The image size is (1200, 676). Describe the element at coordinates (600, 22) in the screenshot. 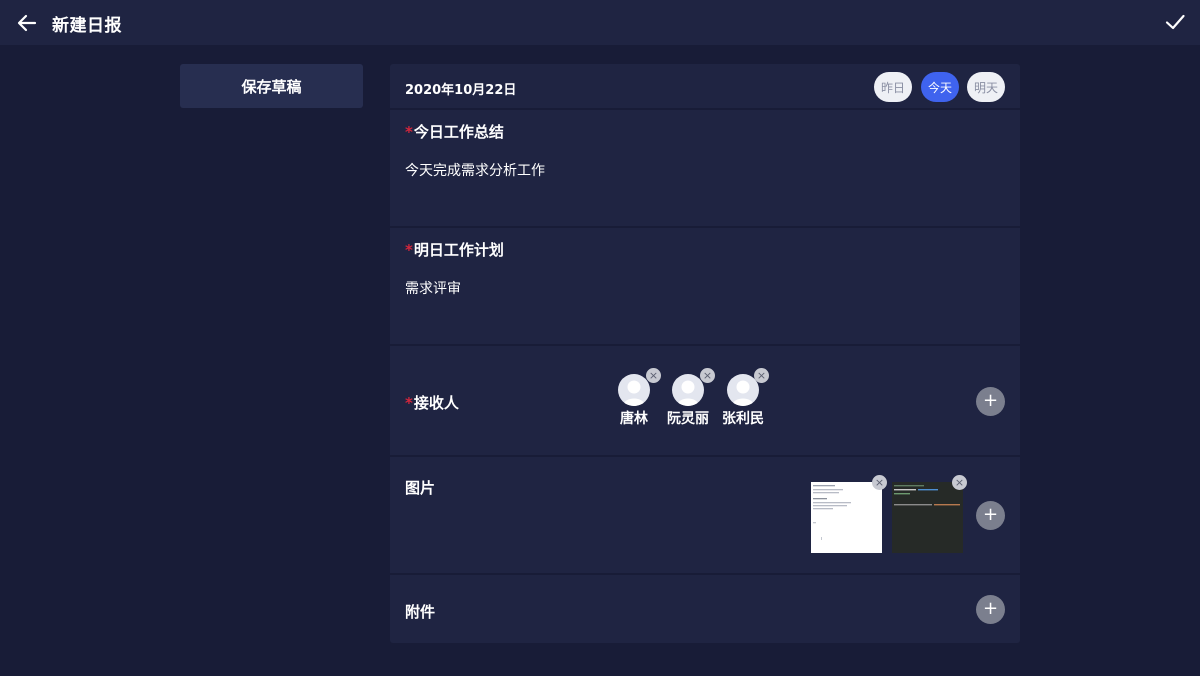

I see `top-bar: 新建日报` at that location.